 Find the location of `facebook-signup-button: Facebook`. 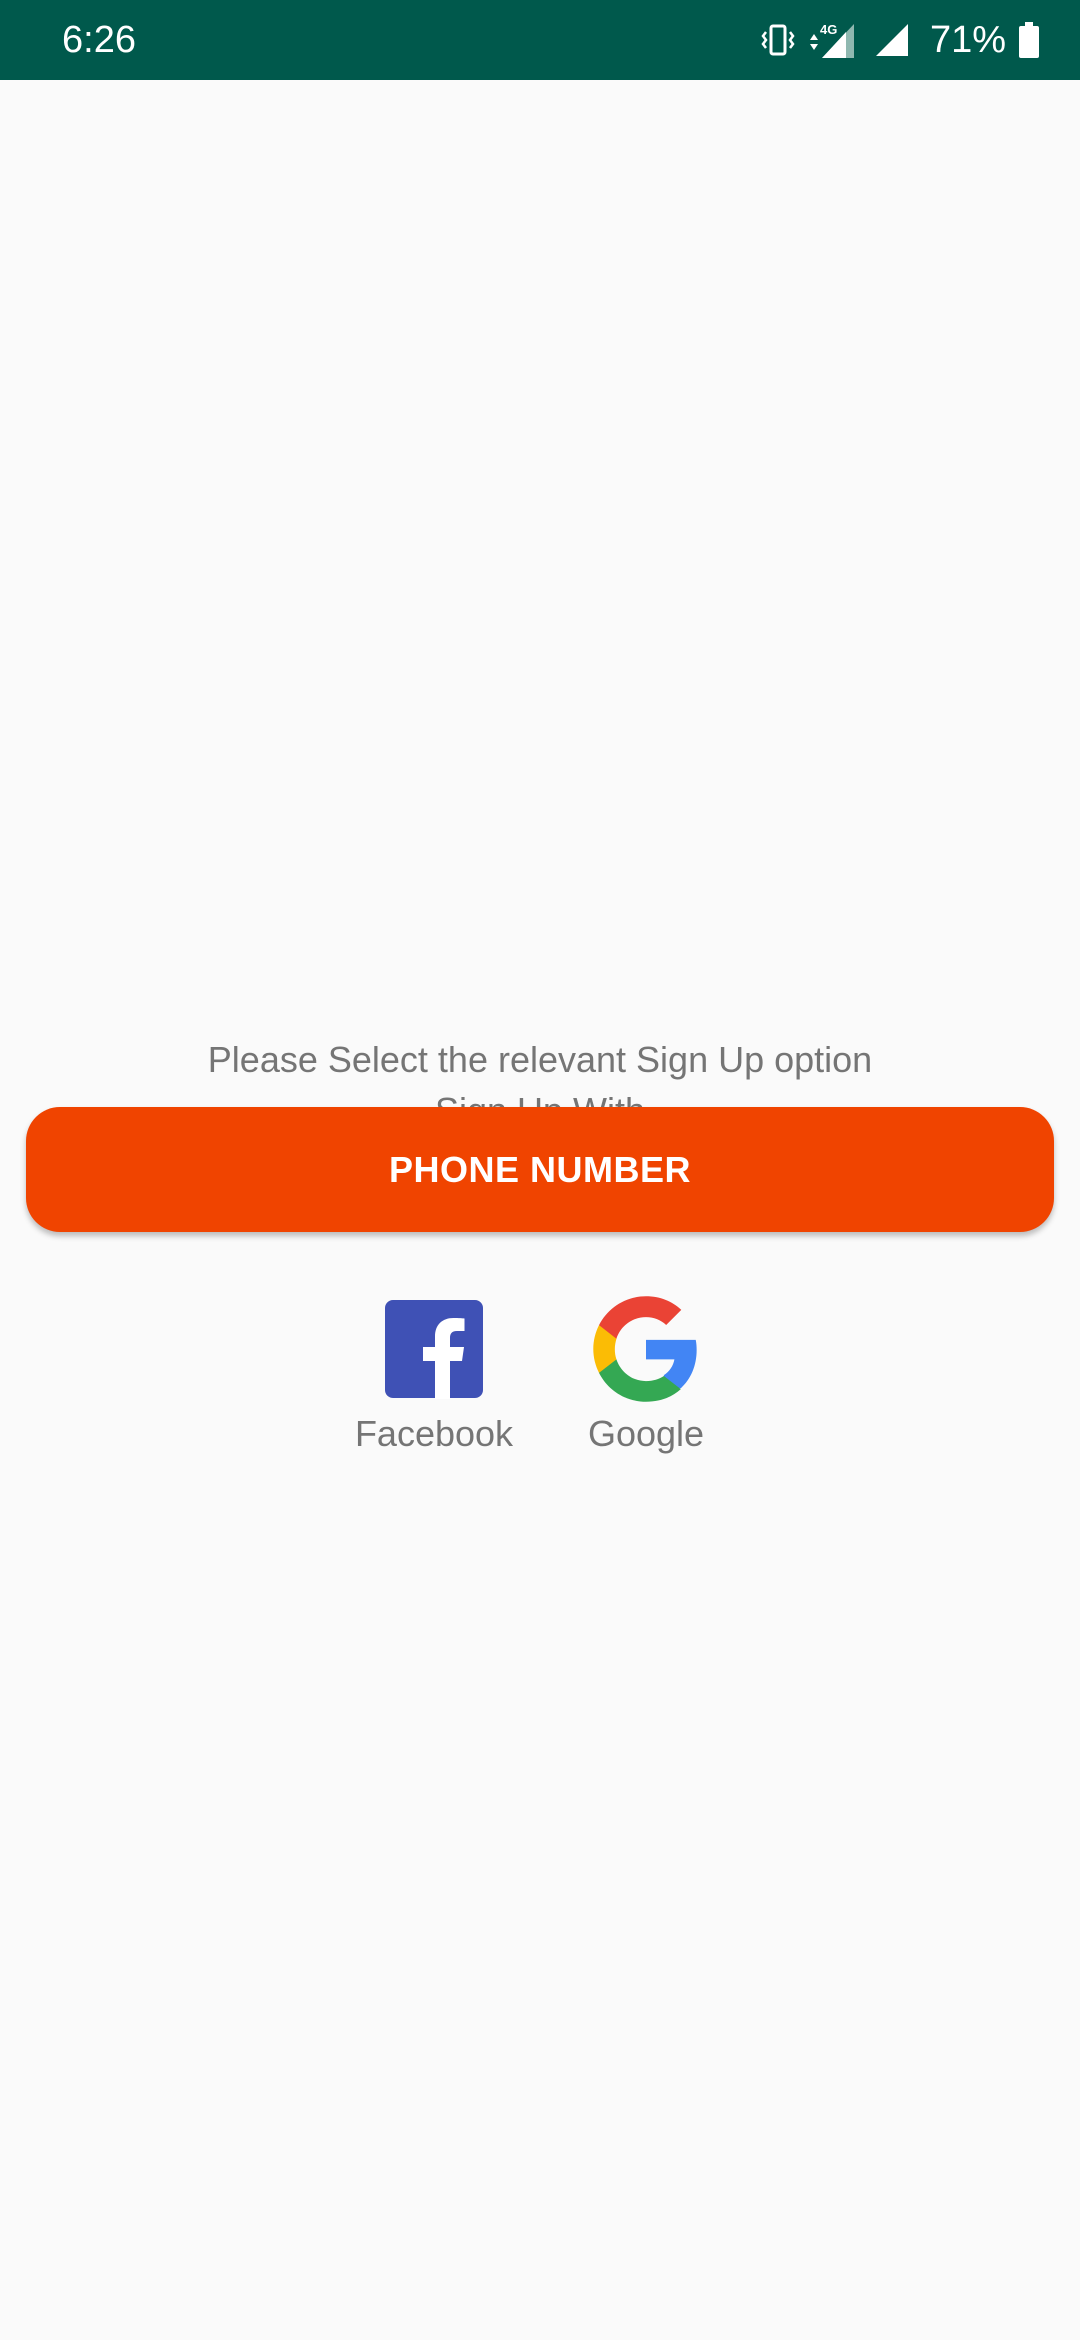

facebook-signup-button: Facebook is located at coordinates (434, 1374).